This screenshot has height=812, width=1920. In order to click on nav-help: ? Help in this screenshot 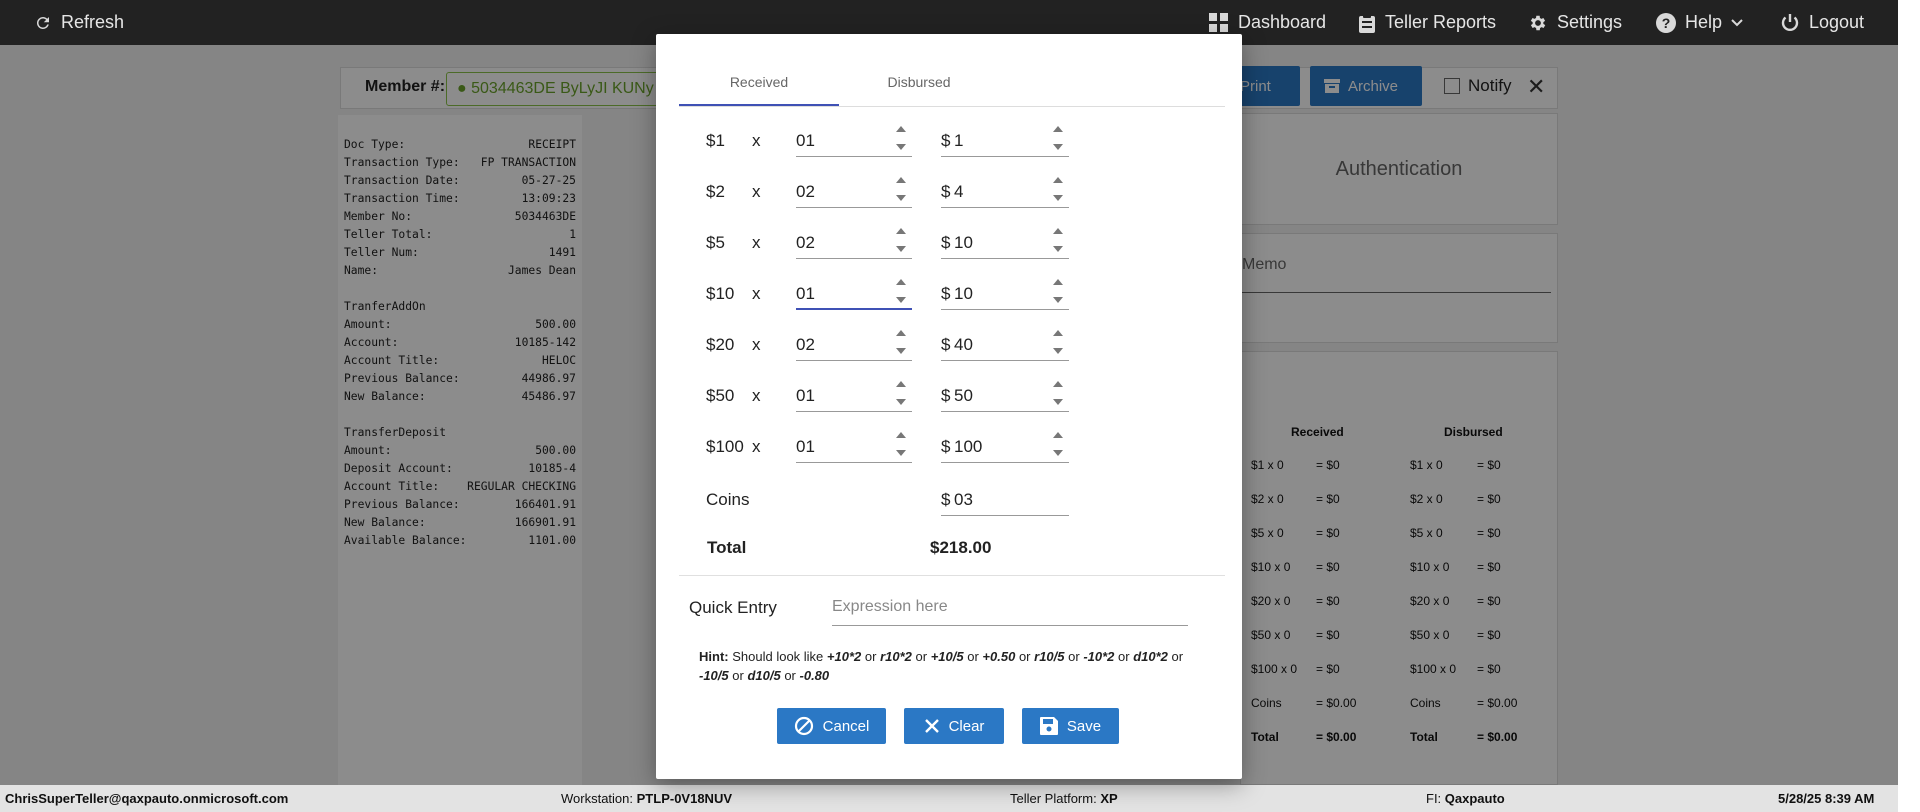, I will do `click(1699, 22)`.